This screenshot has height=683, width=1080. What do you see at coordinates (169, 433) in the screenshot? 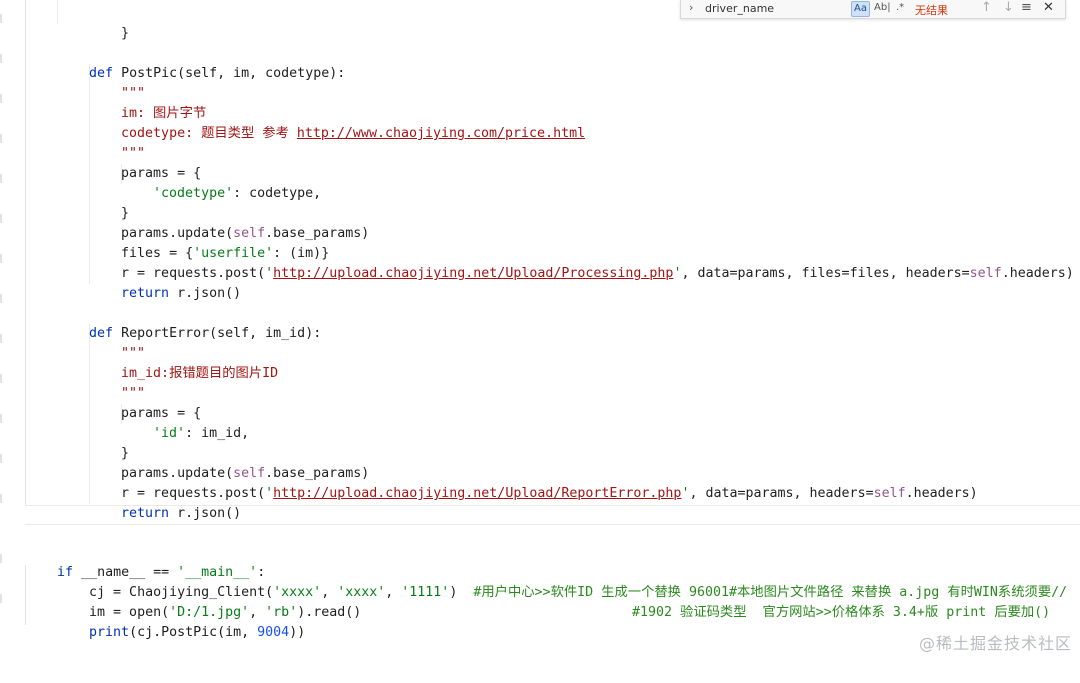
I see `string-literal: 'id'` at bounding box center [169, 433].